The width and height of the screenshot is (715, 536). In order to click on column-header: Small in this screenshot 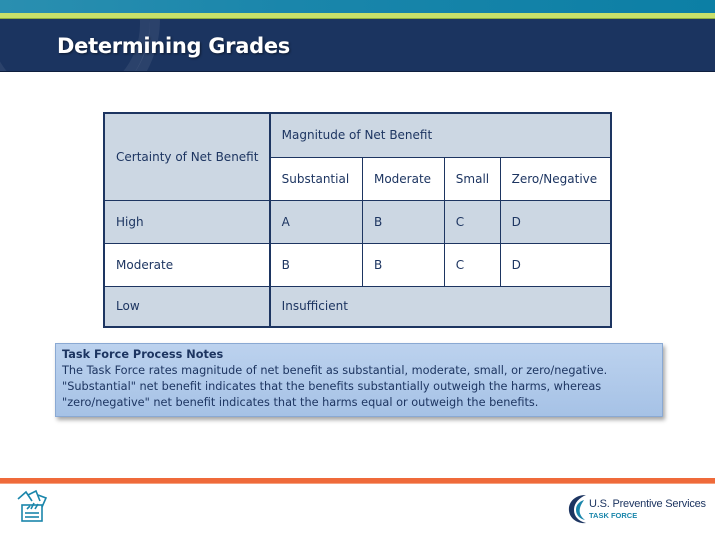, I will do `click(472, 178)`.